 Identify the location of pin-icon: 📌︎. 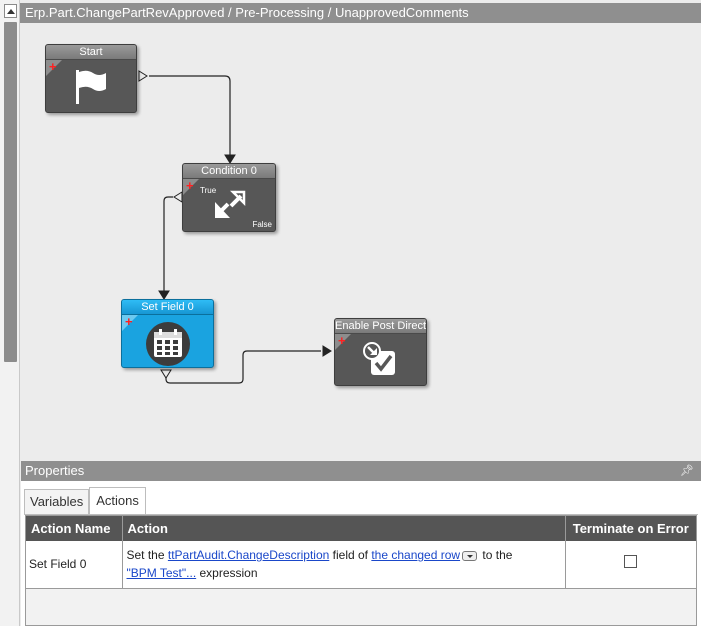
(687, 471).